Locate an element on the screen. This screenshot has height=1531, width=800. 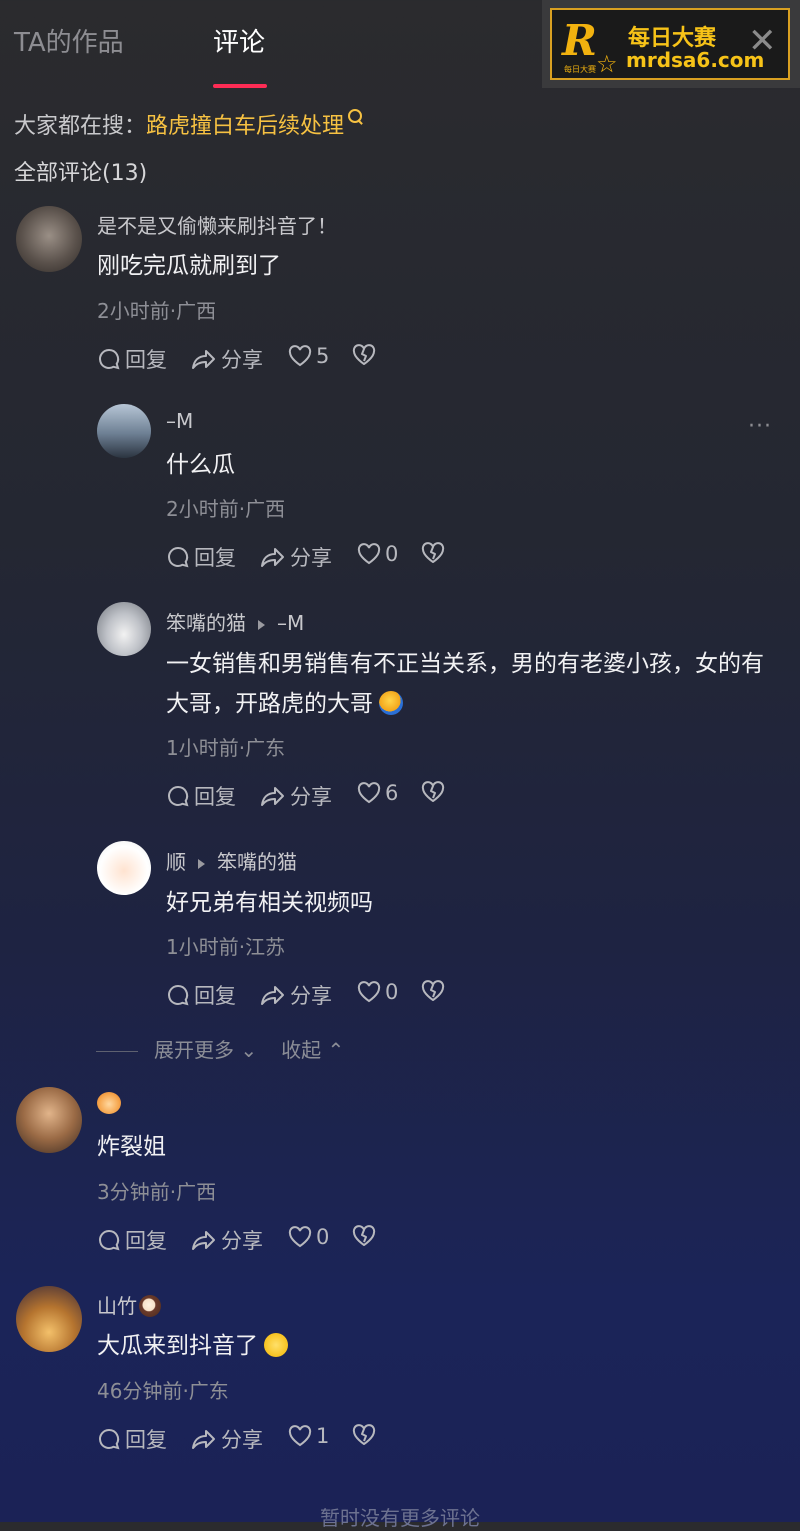
like-button: 1 is located at coordinates (308, 1436).